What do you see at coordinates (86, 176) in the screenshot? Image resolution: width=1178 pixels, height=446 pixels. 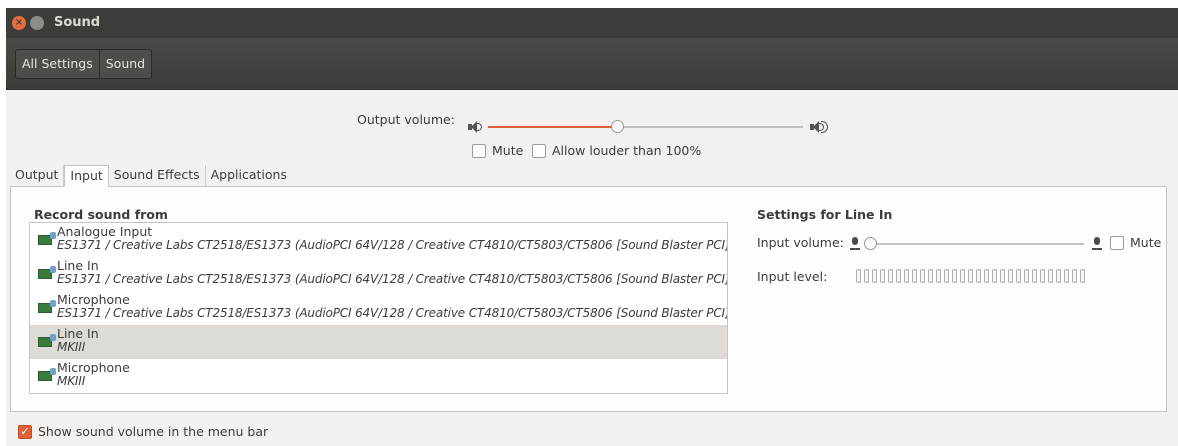 I see `tab-input: Input` at bounding box center [86, 176].